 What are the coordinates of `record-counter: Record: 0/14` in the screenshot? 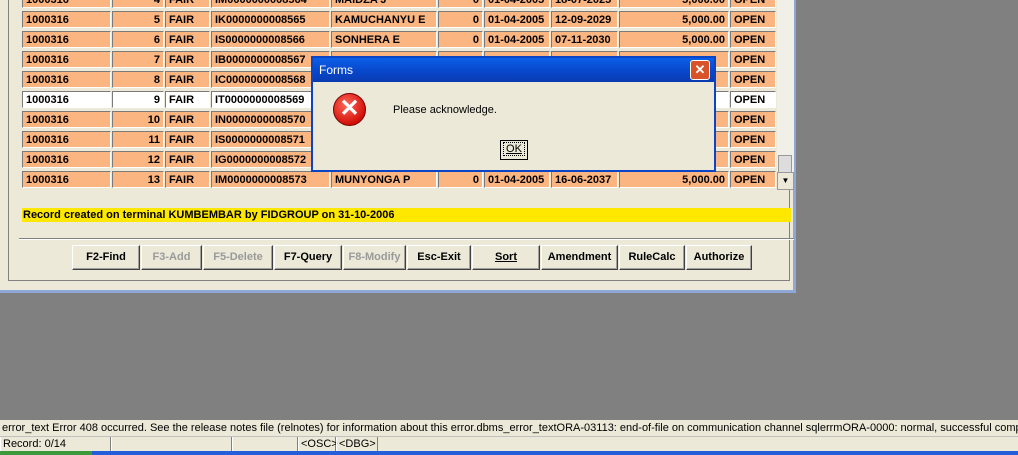 It's located at (55, 444).